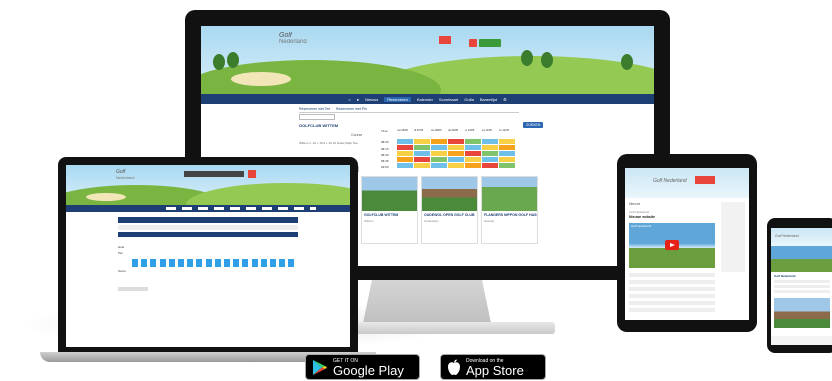 This screenshot has width=832, height=381. Describe the element at coordinates (449, 210) in the screenshot. I see `club-card: OUDEWOL OPEN GOLF CLUB Oudewater` at that location.